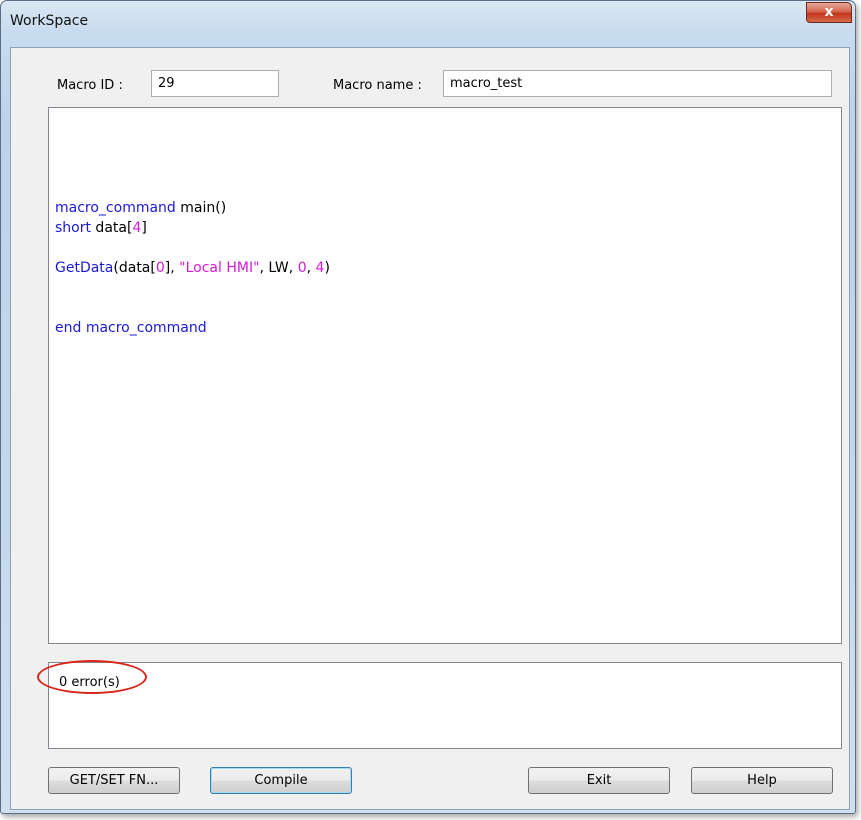 The width and height of the screenshot is (861, 820). Describe the element at coordinates (201, 208) in the screenshot. I see `code-token: main()` at that location.